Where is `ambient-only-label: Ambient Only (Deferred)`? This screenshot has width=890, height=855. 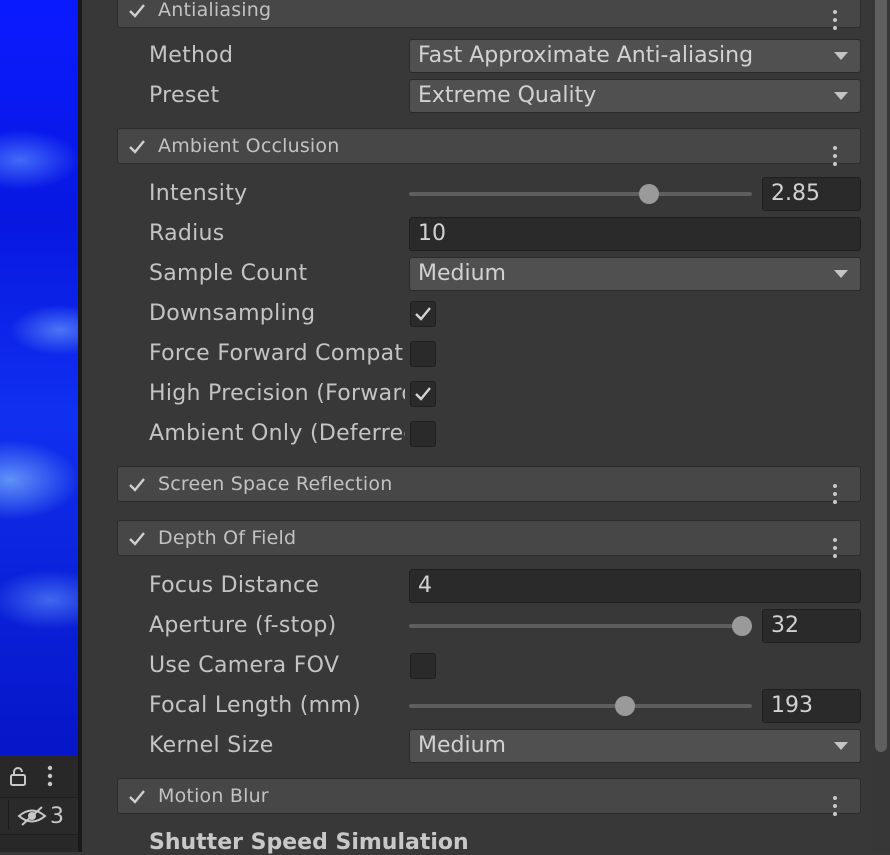 ambient-only-label: Ambient Only (Deferred) is located at coordinates (277, 433).